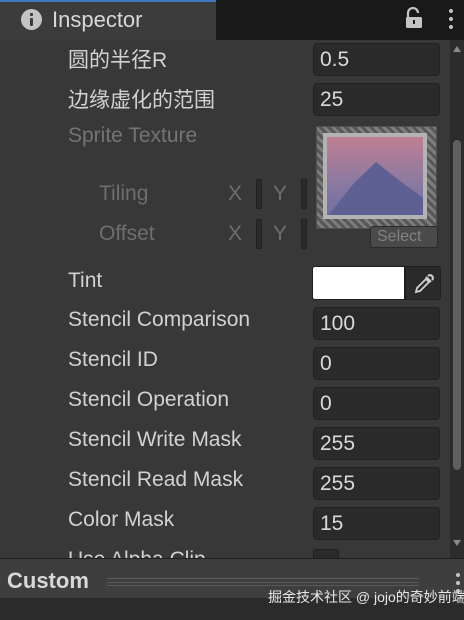 The width and height of the screenshot is (464, 620). I want to click on tint-label: Tint, so click(85, 280).